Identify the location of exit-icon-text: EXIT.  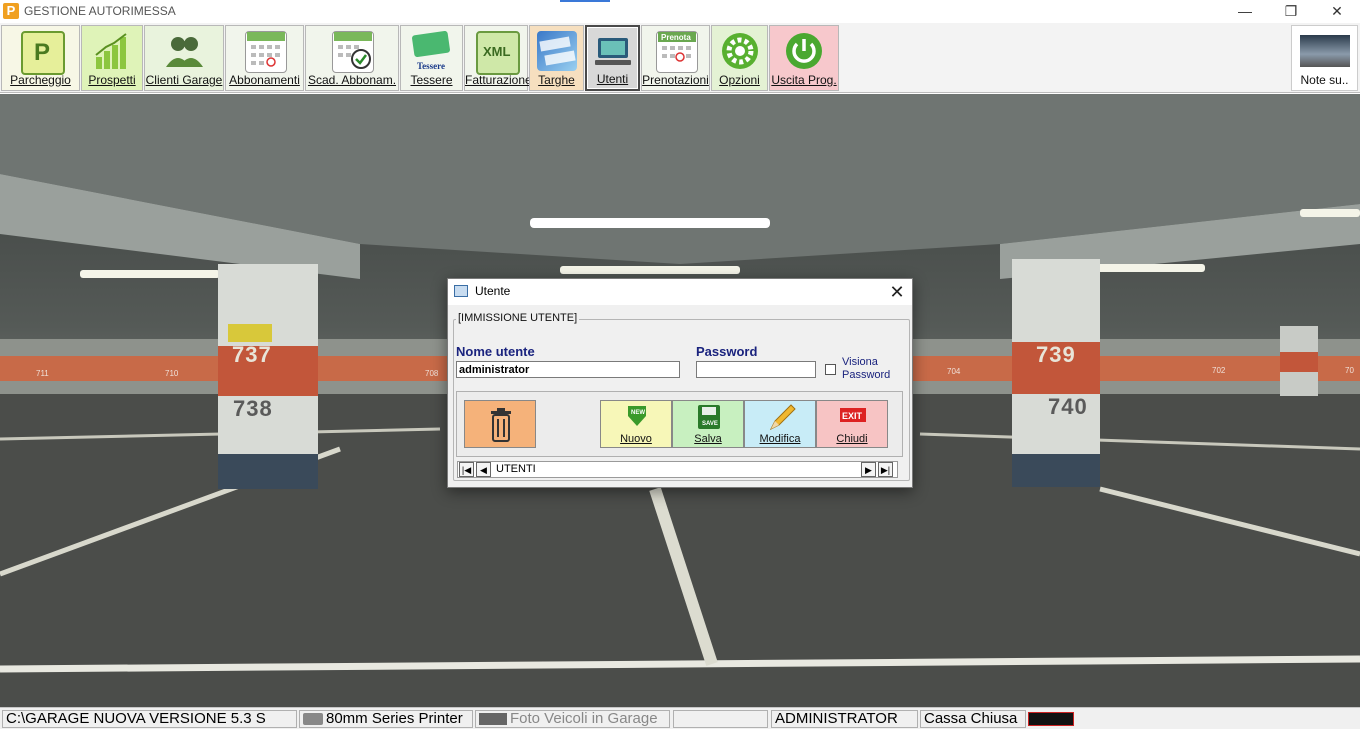
(852, 416).